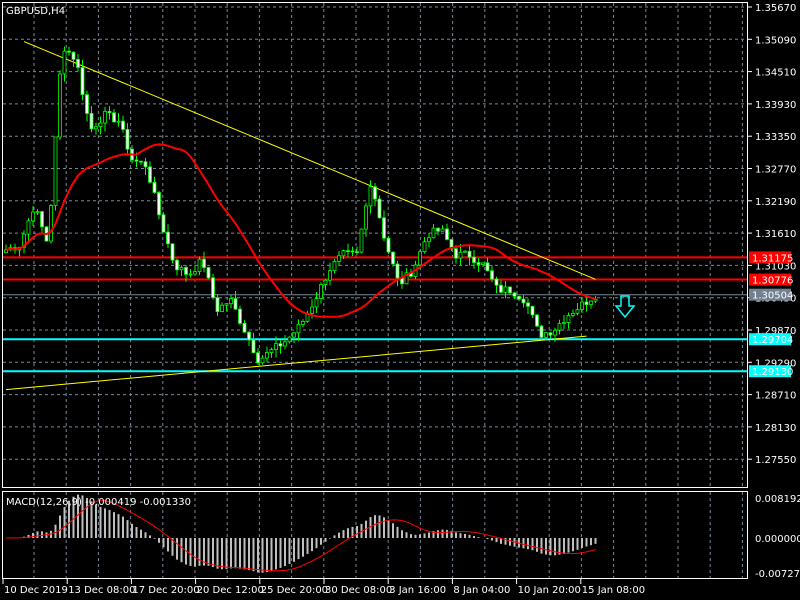  Describe the element at coordinates (772, 340) in the screenshot. I see `price-level-label: 1.29704` at that location.